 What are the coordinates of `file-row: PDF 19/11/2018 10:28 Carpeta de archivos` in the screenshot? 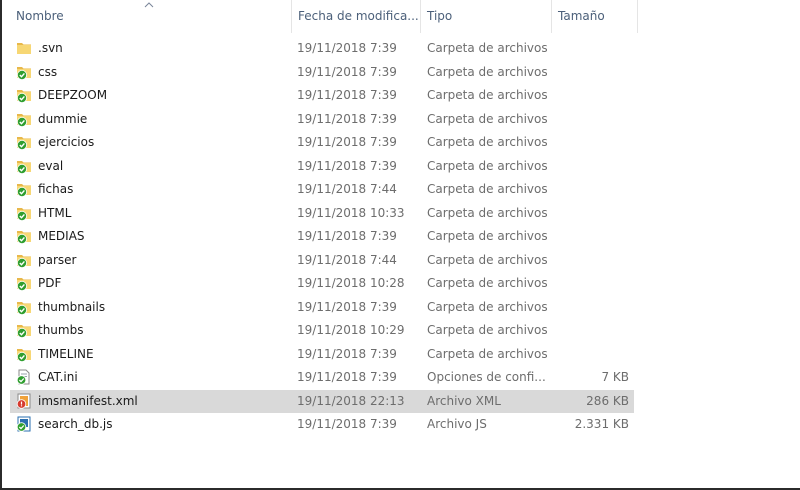 It's located at (322, 283).